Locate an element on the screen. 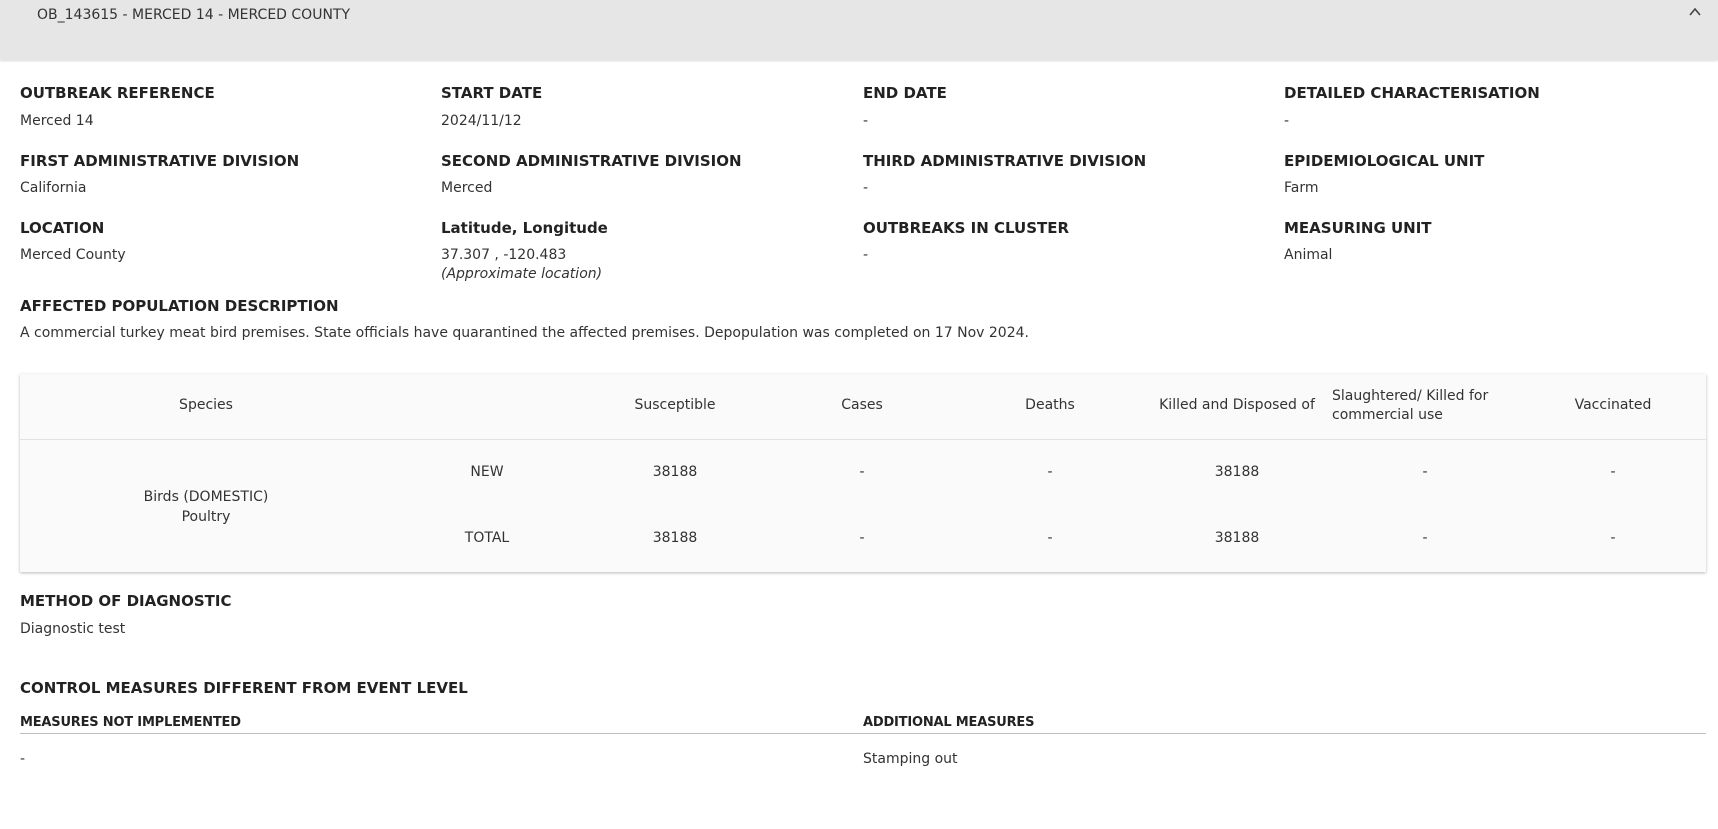  header-slaughtered: Slaughtered/ Killed for commercial use is located at coordinates (1410, 405).